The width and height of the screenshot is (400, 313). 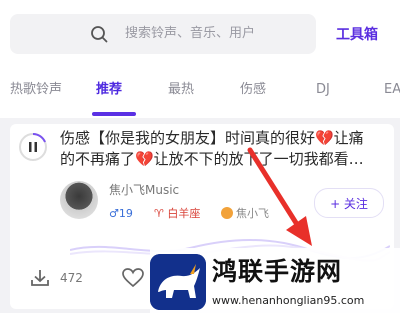 I want to click on buffalo-logo-icon, so click(x=178, y=282).